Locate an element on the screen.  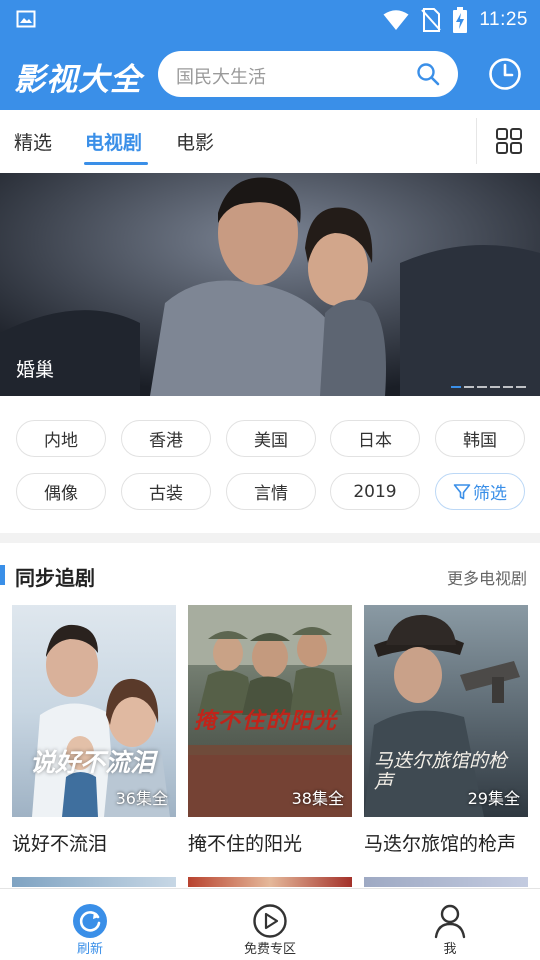
banner-caption: 婚巢 is located at coordinates (35, 370).